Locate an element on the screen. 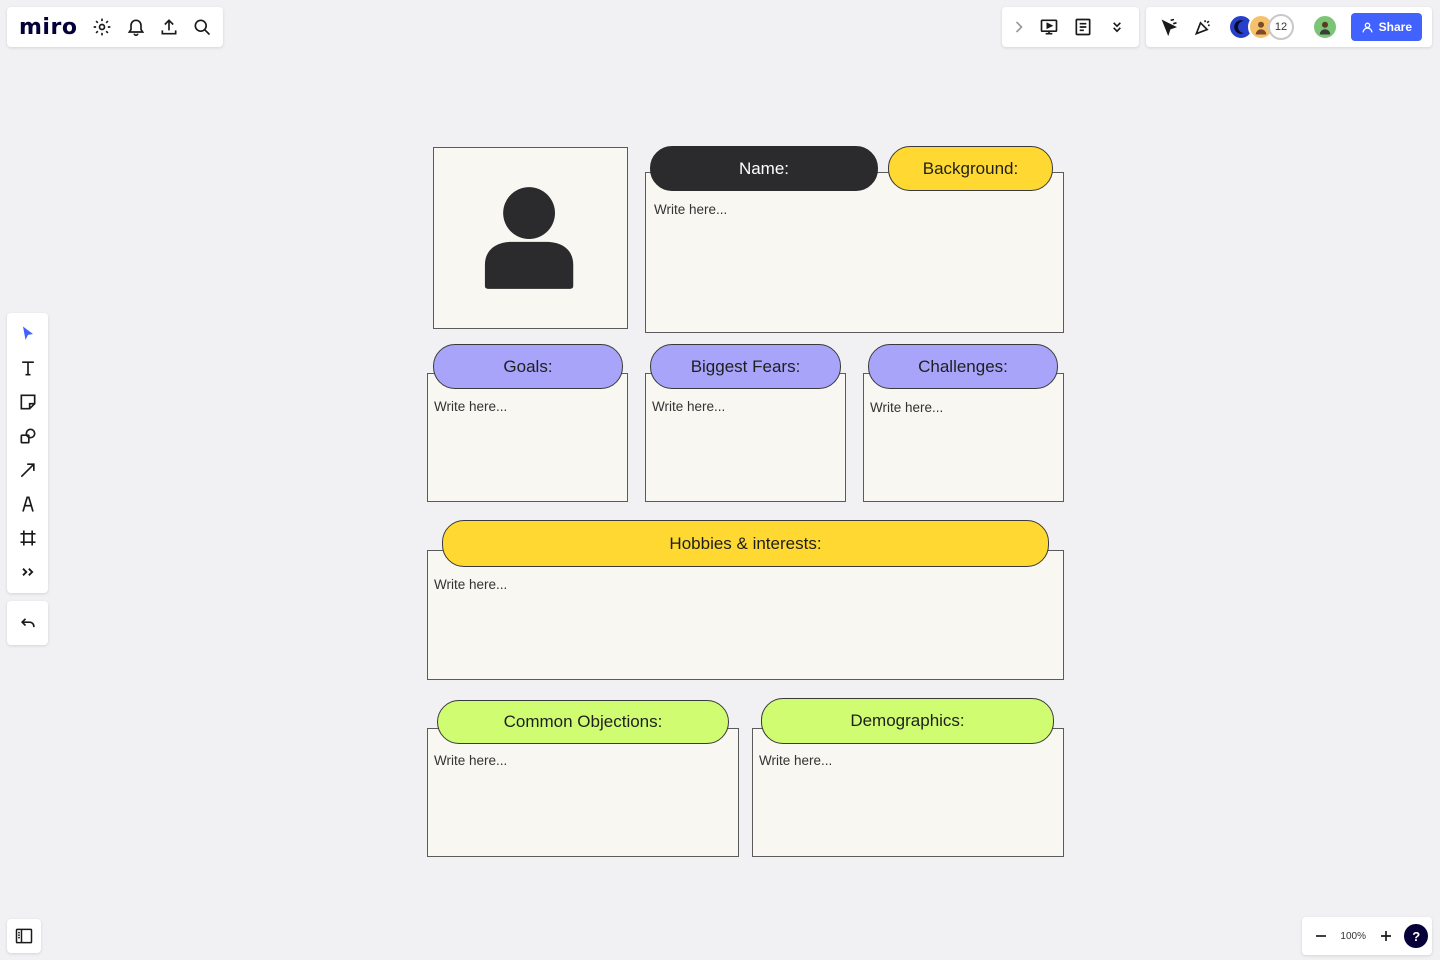 The height and width of the screenshot is (960, 1440). goals-label-pill: Goals: is located at coordinates (528, 366).